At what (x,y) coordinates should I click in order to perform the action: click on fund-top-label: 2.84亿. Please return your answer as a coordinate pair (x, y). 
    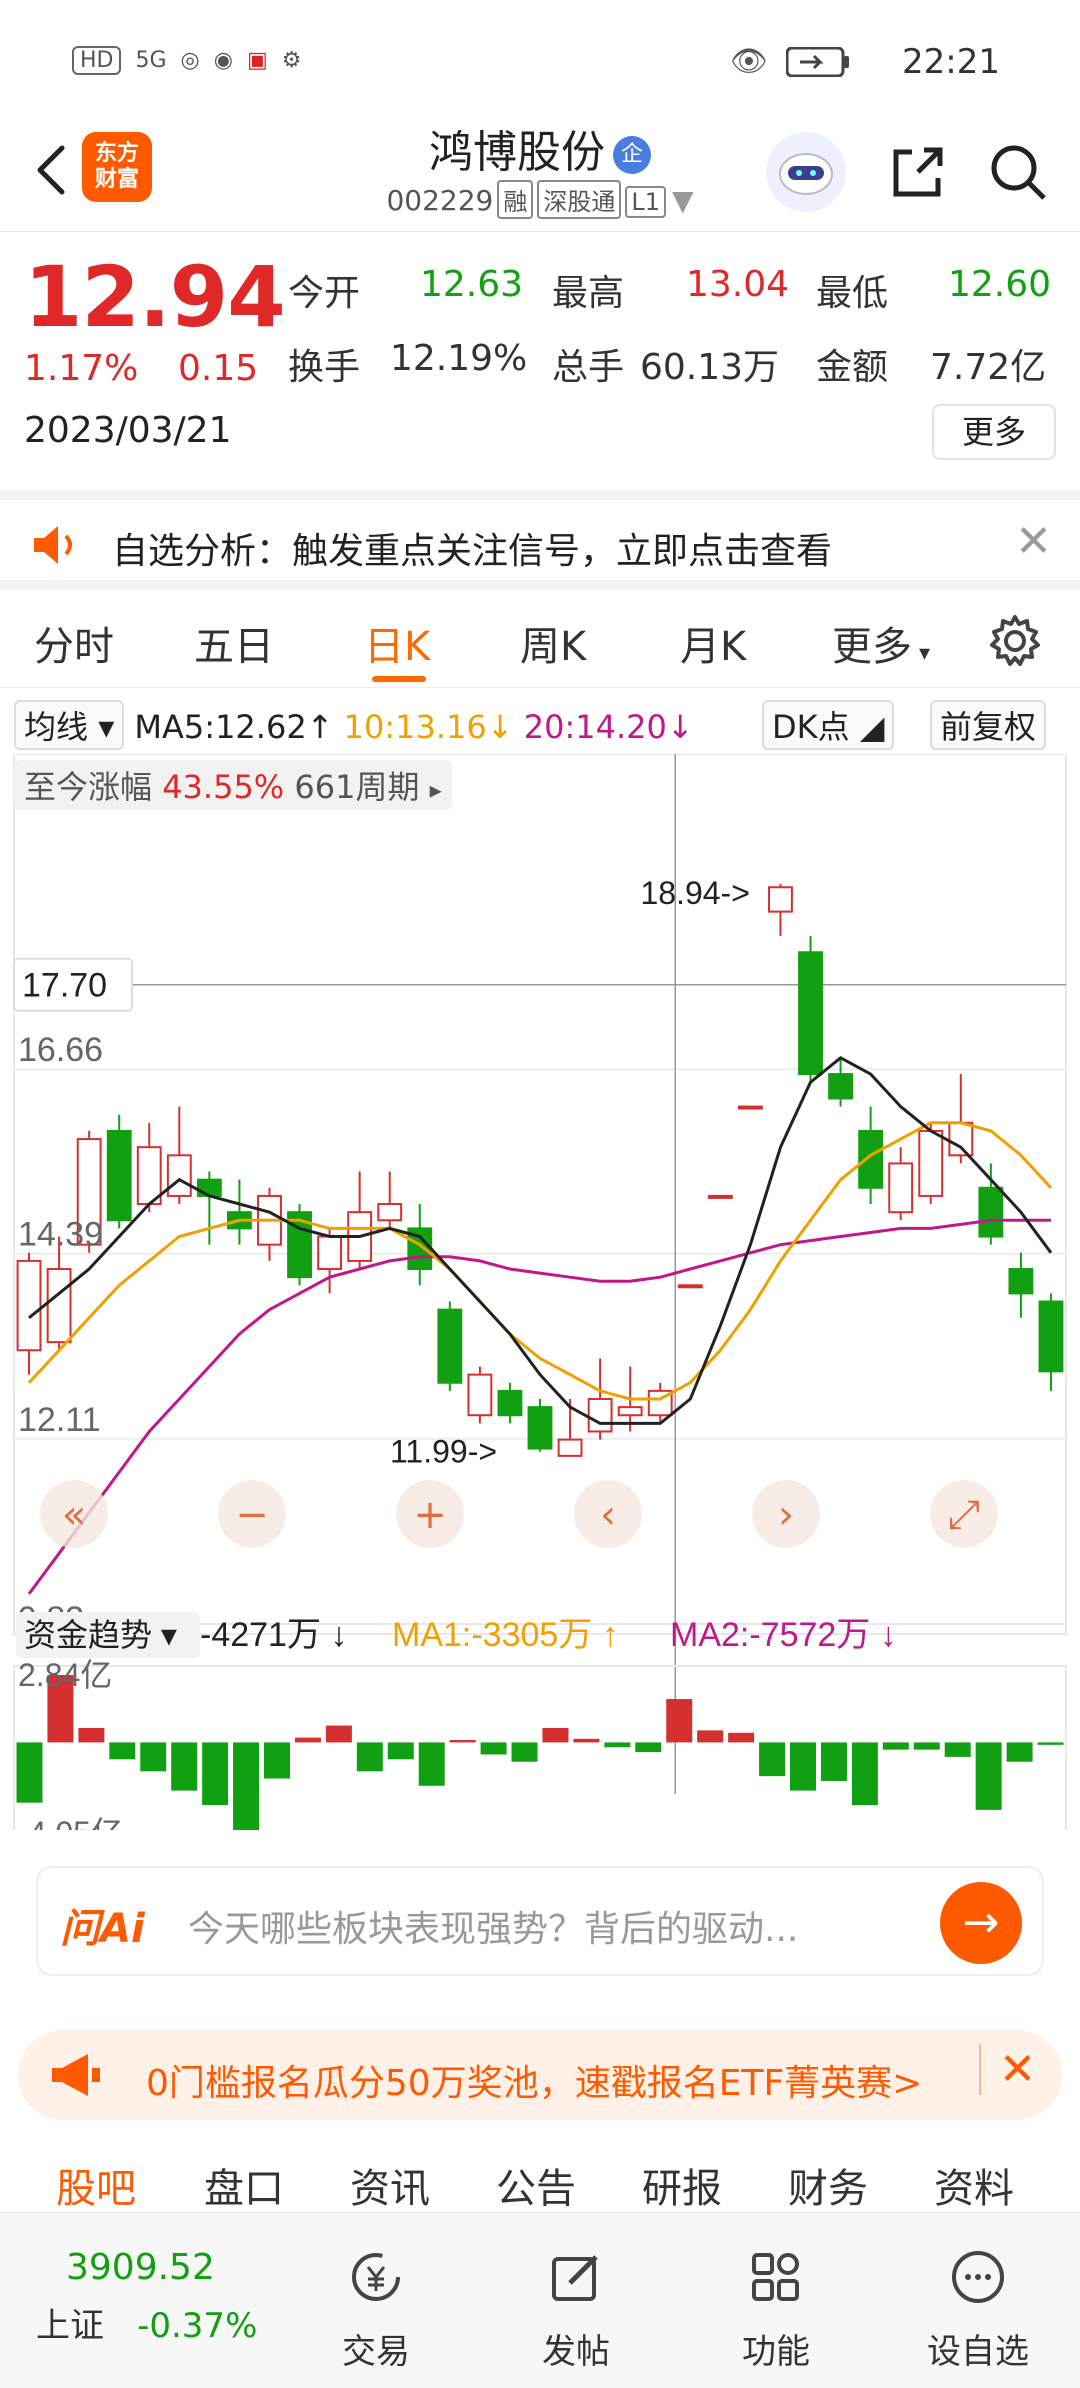
    Looking at the image, I should click on (65, 1675).